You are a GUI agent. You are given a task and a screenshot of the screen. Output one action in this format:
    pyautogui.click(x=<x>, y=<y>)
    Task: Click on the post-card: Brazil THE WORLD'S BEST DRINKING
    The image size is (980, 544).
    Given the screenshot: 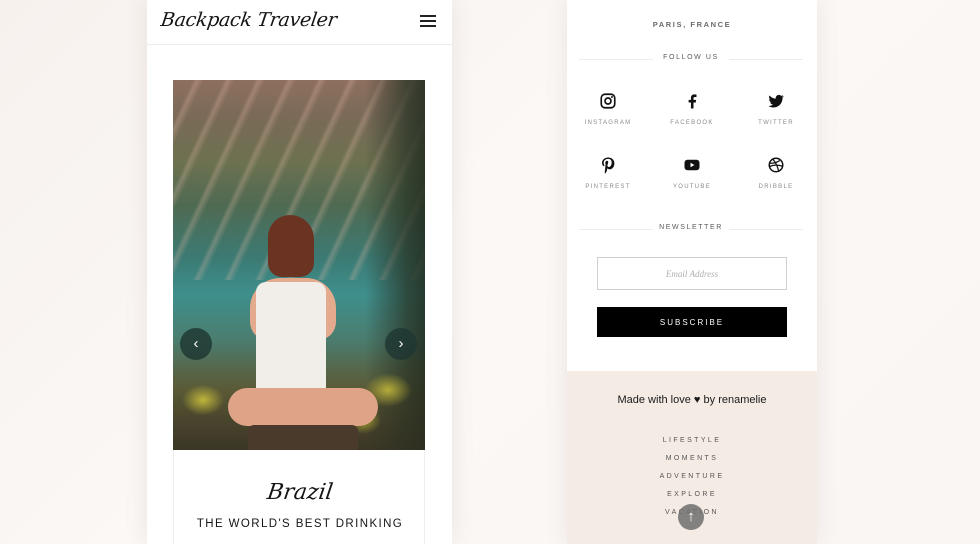 What is the action you would take?
    pyautogui.click(x=299, y=497)
    